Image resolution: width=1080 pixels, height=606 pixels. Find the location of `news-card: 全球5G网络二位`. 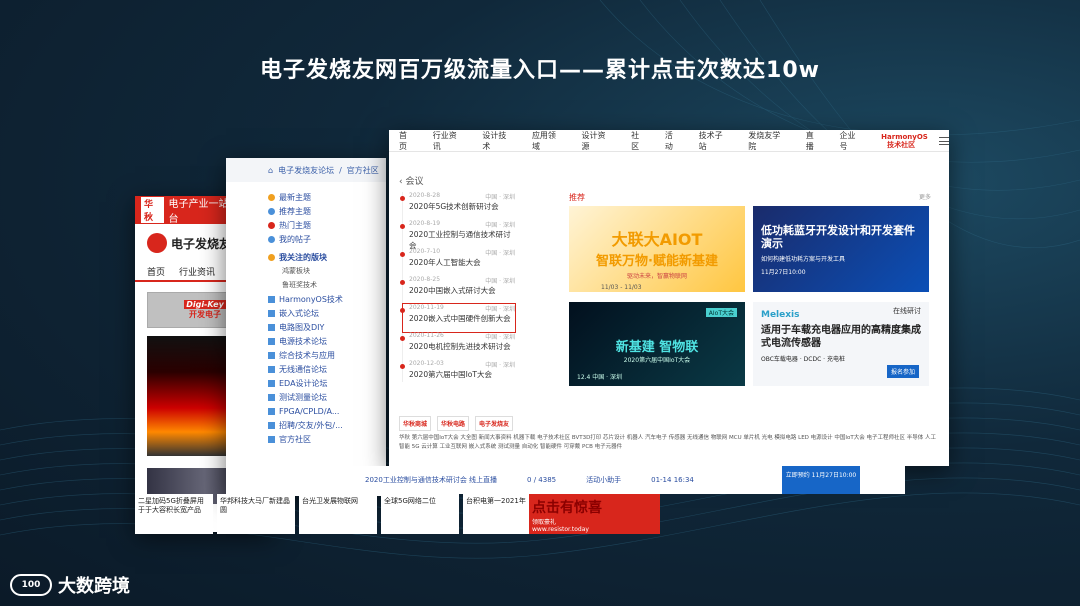

news-card: 全球5G网络二位 is located at coordinates (420, 514).